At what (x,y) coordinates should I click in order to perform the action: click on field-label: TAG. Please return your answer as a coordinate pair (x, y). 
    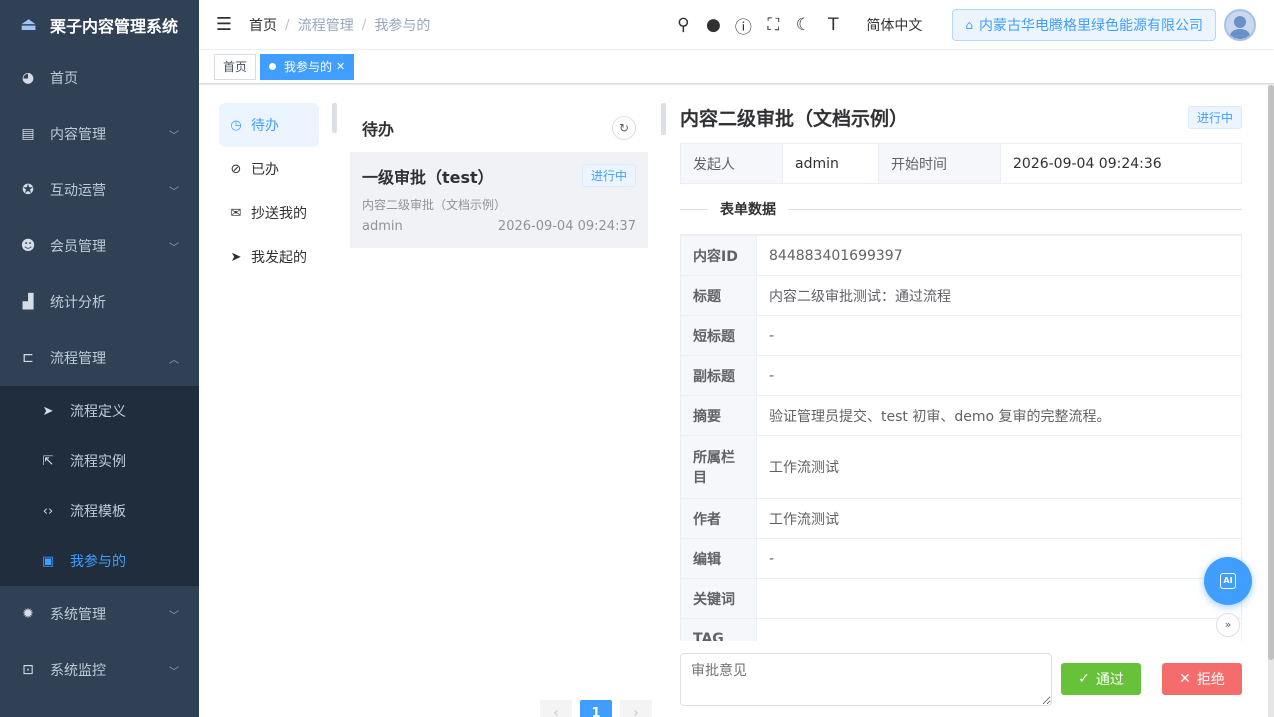
    Looking at the image, I should click on (718, 629).